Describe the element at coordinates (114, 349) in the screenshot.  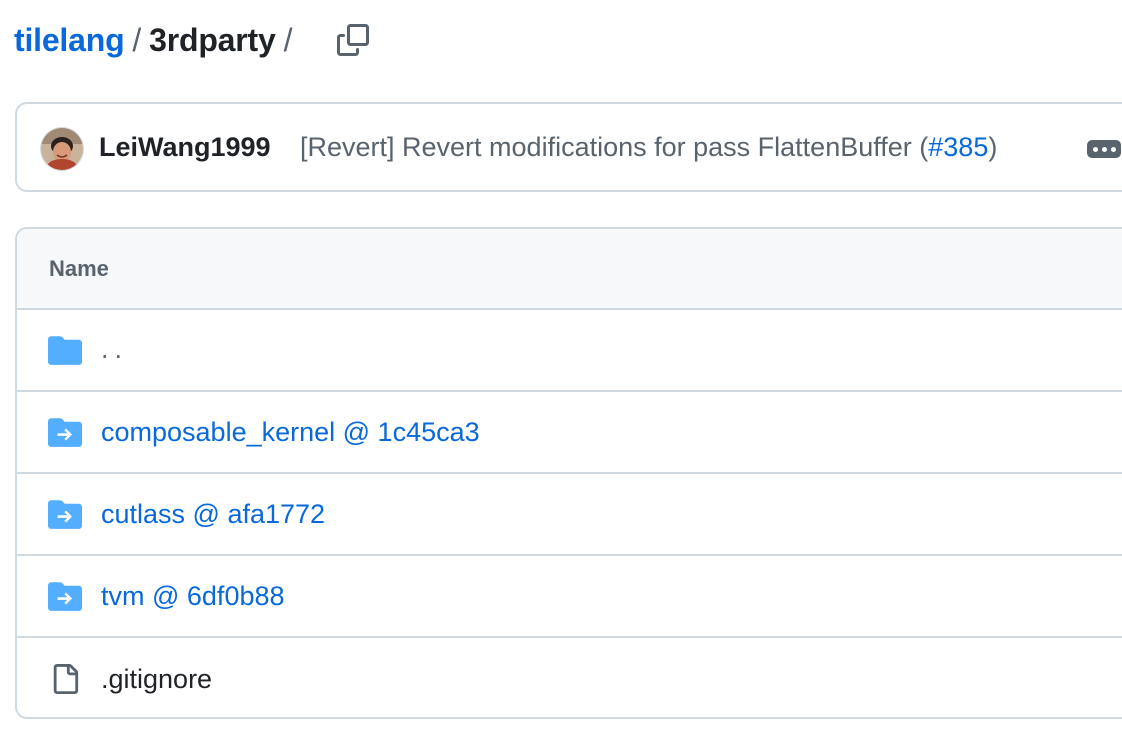
I see `parent-directory-link: ..` at that location.